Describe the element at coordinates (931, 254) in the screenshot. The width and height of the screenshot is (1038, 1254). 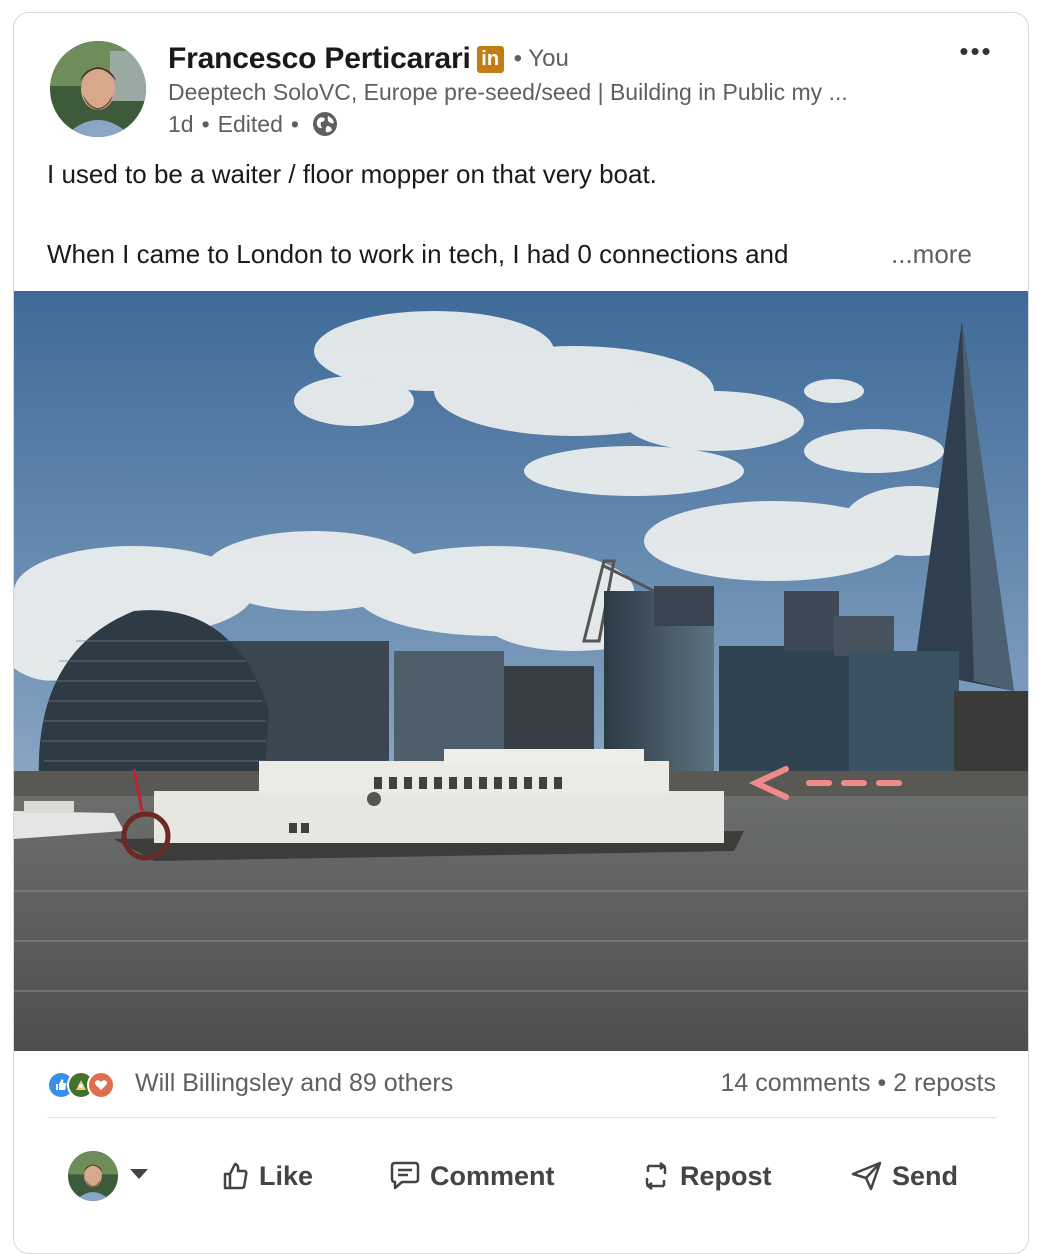
I see `see-more-link: ...more` at that location.